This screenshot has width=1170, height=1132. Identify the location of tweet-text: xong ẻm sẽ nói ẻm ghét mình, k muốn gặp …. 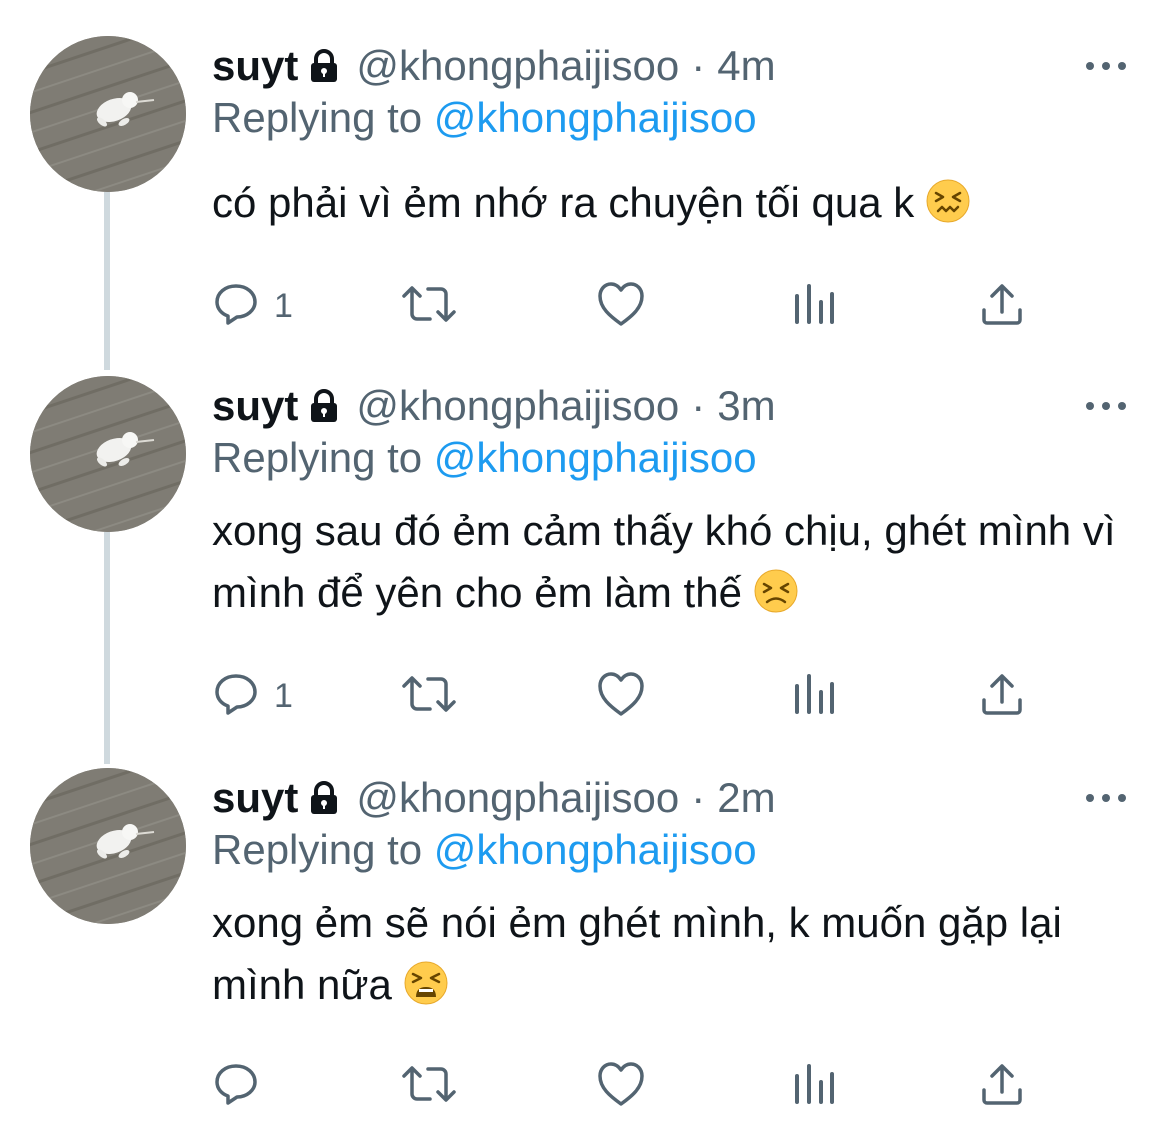
(672, 957).